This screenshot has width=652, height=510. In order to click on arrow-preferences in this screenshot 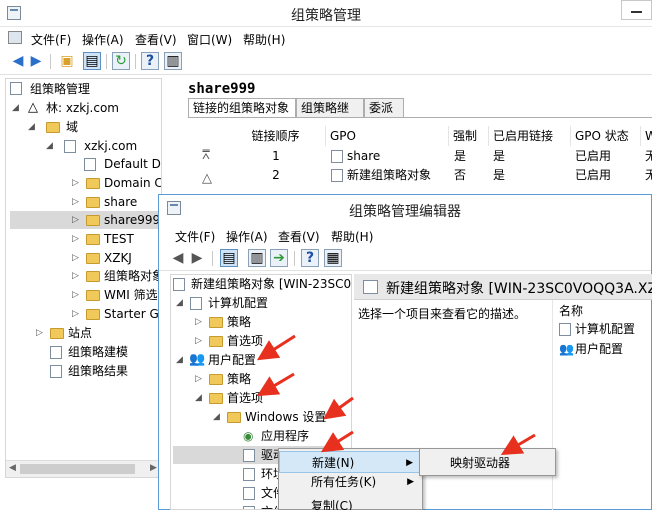, I will do `click(275, 384)`.